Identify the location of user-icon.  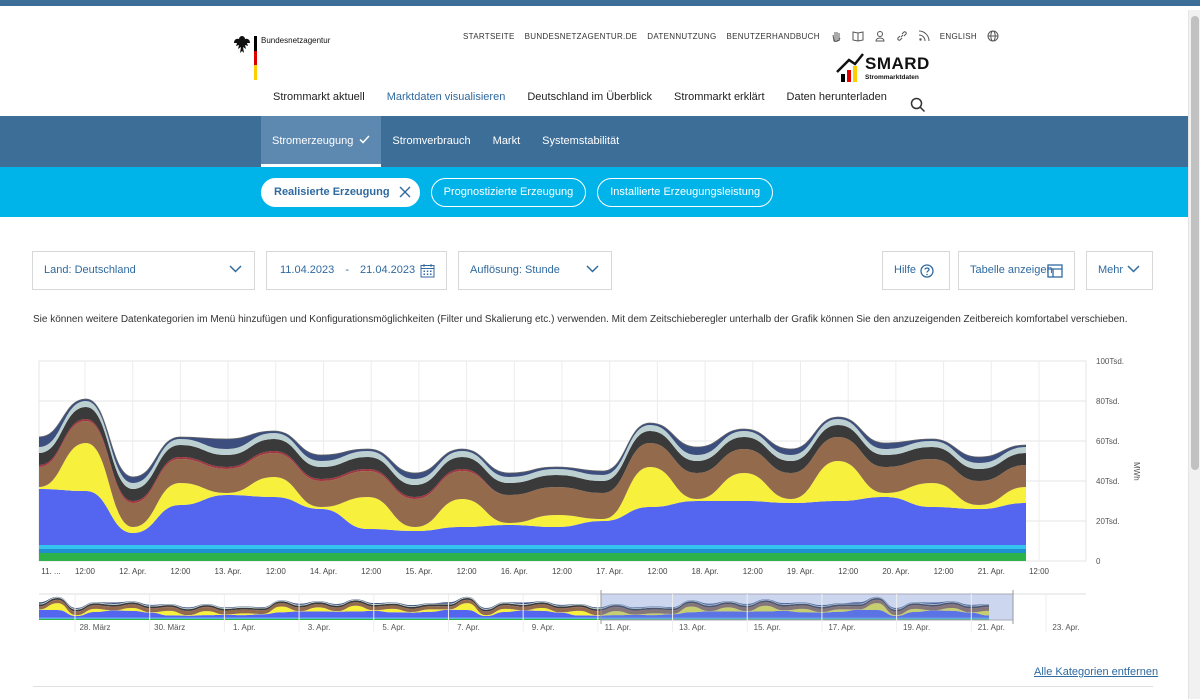
(880, 36).